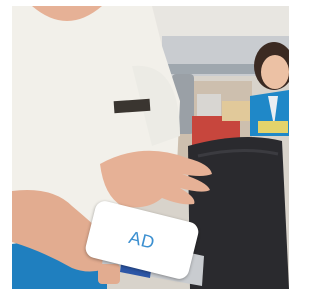  I want to click on galley-box, so click(209, 105).